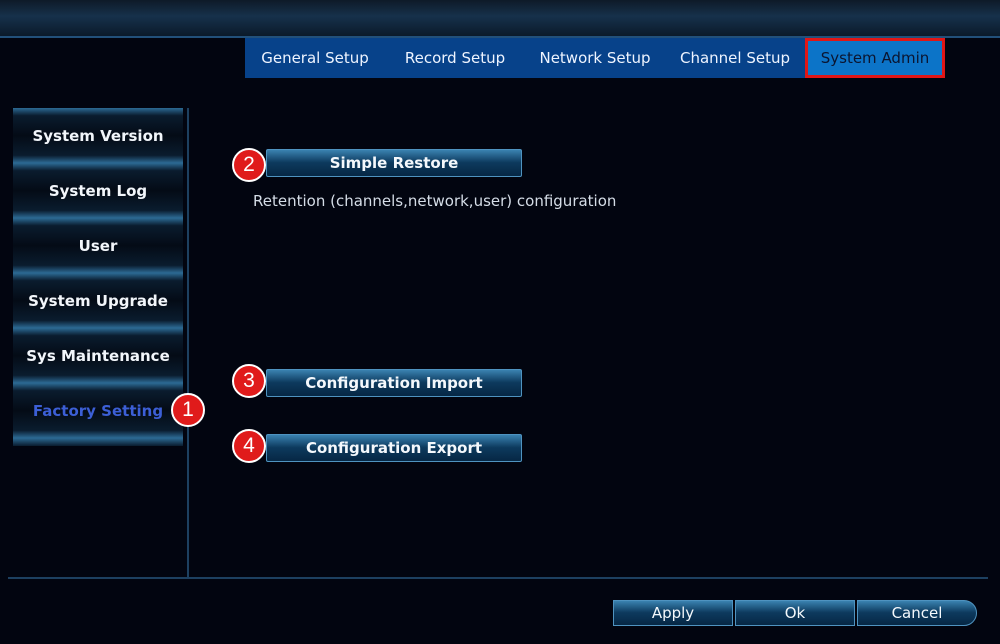 The height and width of the screenshot is (644, 1000). What do you see at coordinates (315, 58) in the screenshot?
I see `tab-general-setup: General Setup` at bounding box center [315, 58].